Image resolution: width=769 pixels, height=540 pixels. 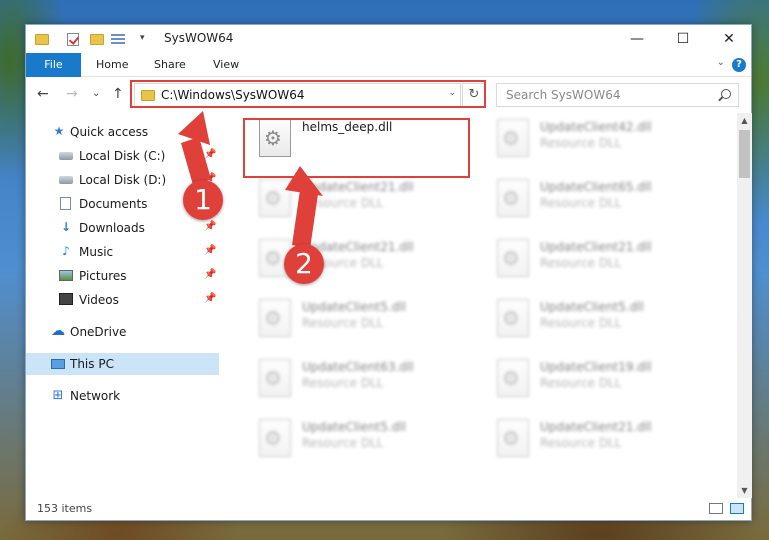 I want to click on folder-icon, so click(x=43, y=39).